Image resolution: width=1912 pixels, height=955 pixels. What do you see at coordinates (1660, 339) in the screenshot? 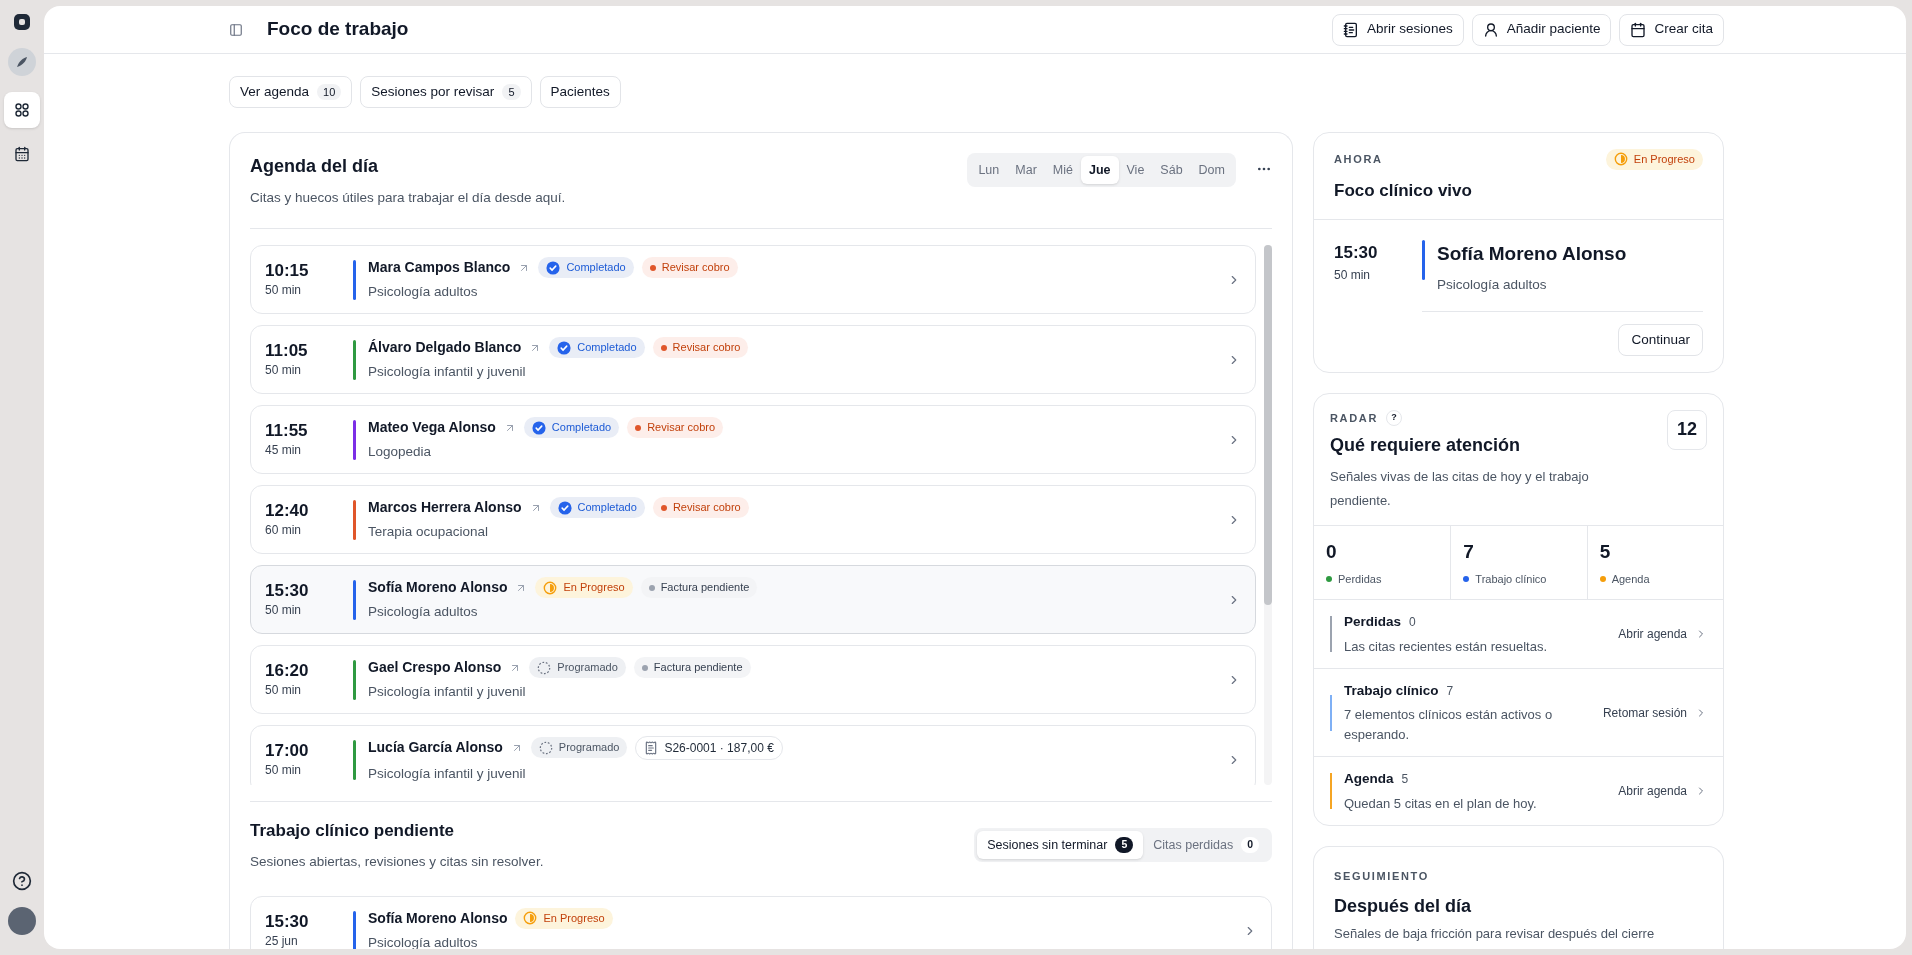
I see `continue-button: Continuar` at bounding box center [1660, 339].